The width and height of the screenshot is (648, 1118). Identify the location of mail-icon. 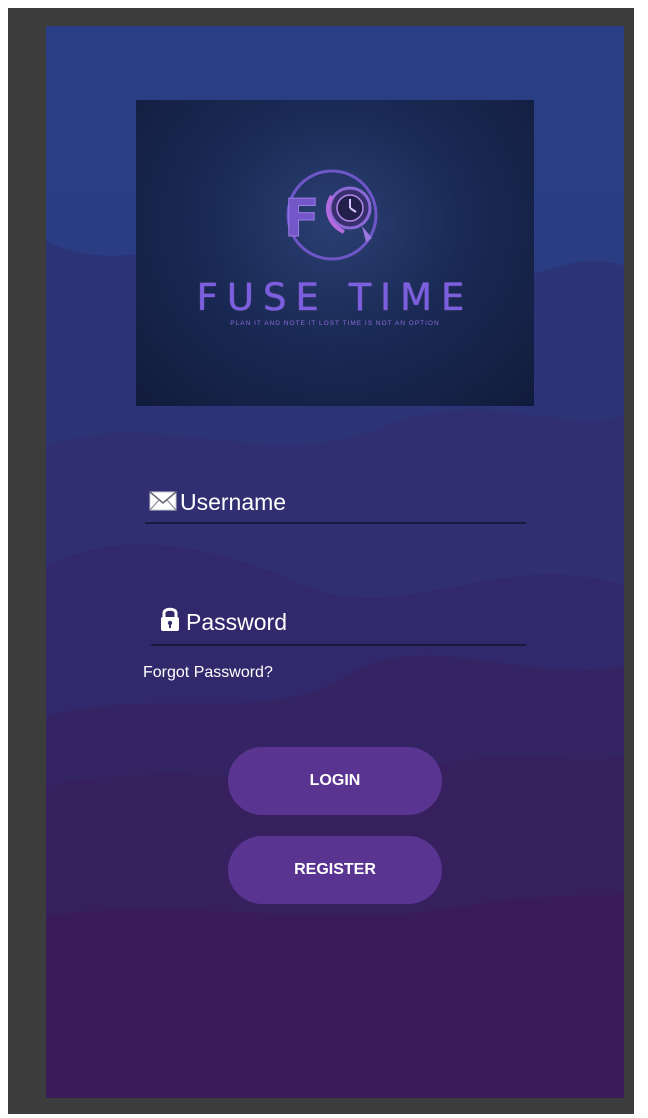
(163, 503).